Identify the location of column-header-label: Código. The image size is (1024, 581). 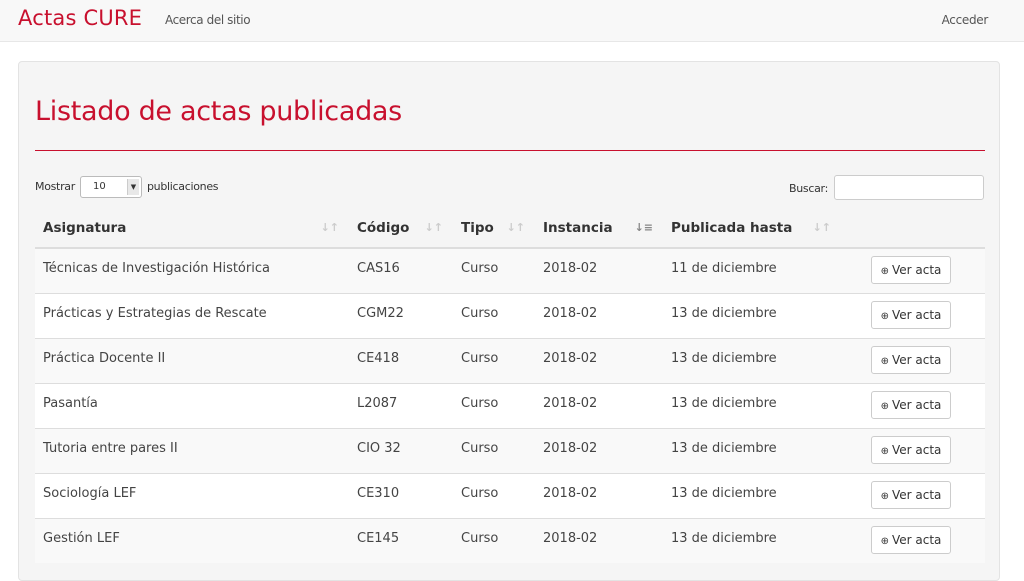
(383, 227).